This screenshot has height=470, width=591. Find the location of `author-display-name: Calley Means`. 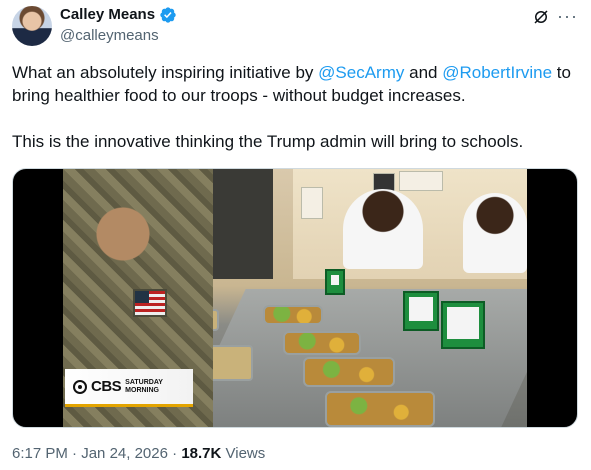

author-display-name: Calley Means is located at coordinates (107, 15).